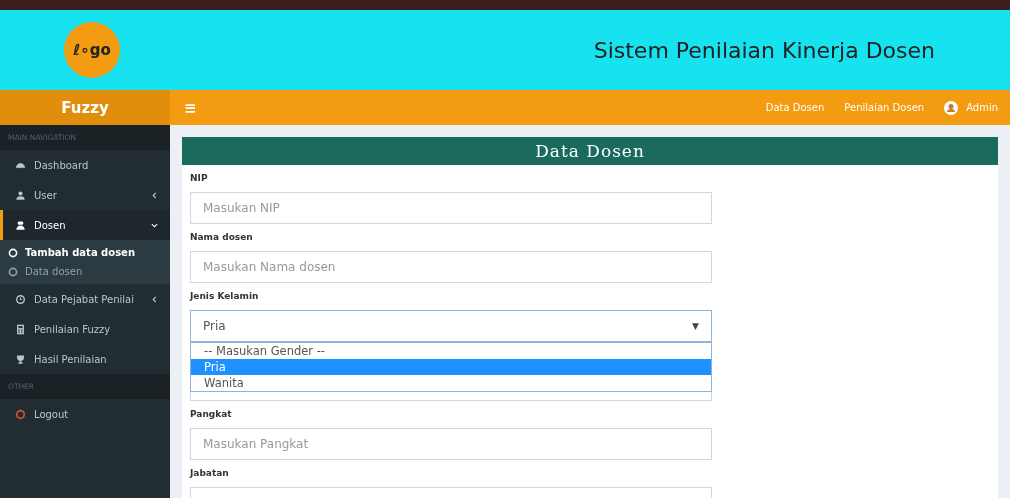 Image resolution: width=1010 pixels, height=498 pixels. I want to click on field-label: NIP, so click(199, 179).